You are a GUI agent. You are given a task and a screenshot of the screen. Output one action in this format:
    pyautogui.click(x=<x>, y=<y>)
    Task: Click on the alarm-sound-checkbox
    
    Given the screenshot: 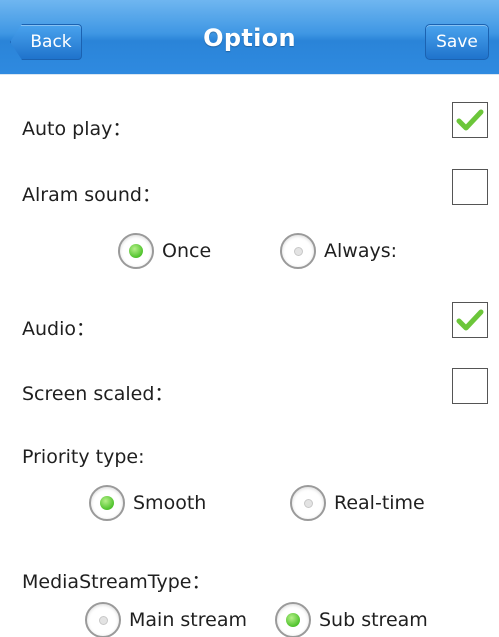 What is the action you would take?
    pyautogui.click(x=470, y=187)
    